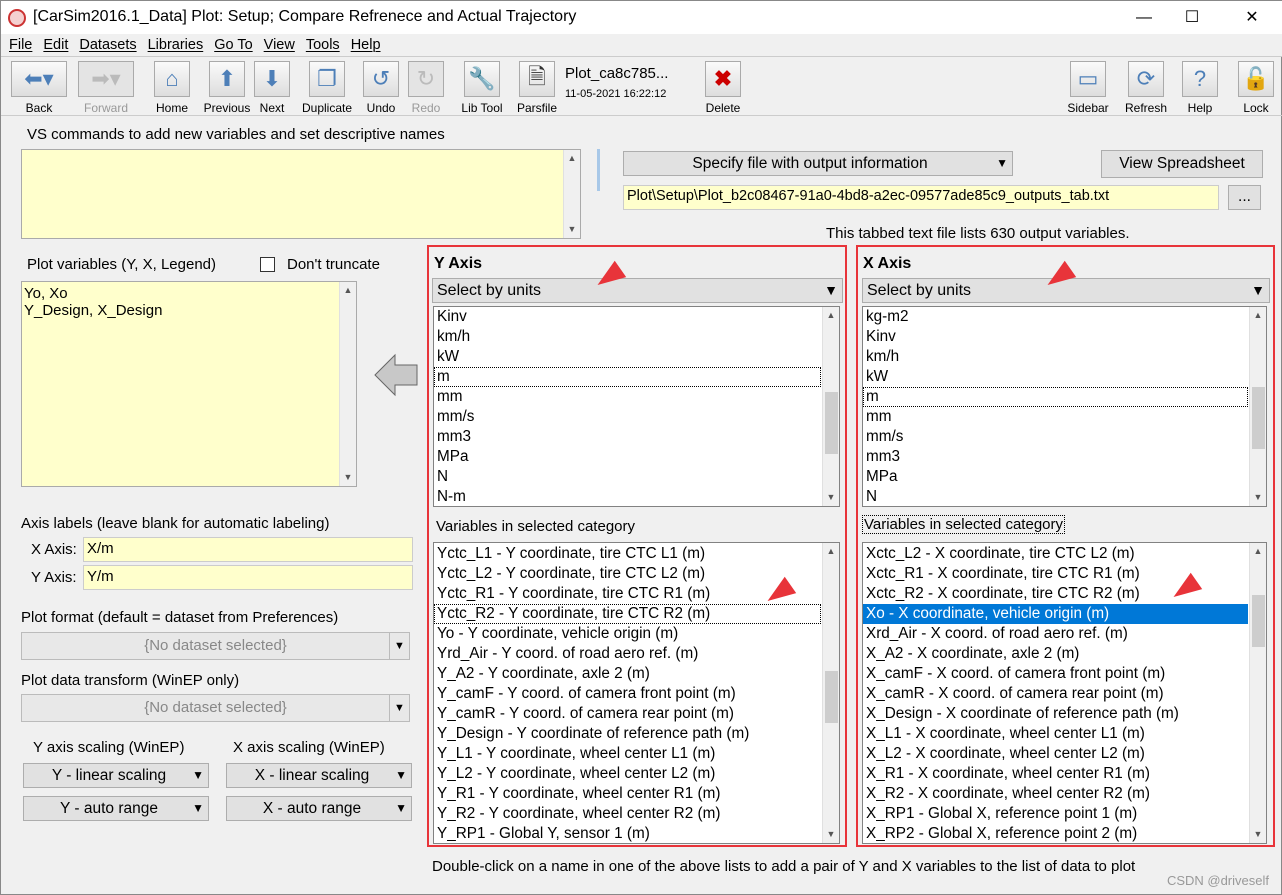 The height and width of the screenshot is (895, 1282). Describe the element at coordinates (366, 45) in the screenshot. I see `menu-help: Help` at that location.